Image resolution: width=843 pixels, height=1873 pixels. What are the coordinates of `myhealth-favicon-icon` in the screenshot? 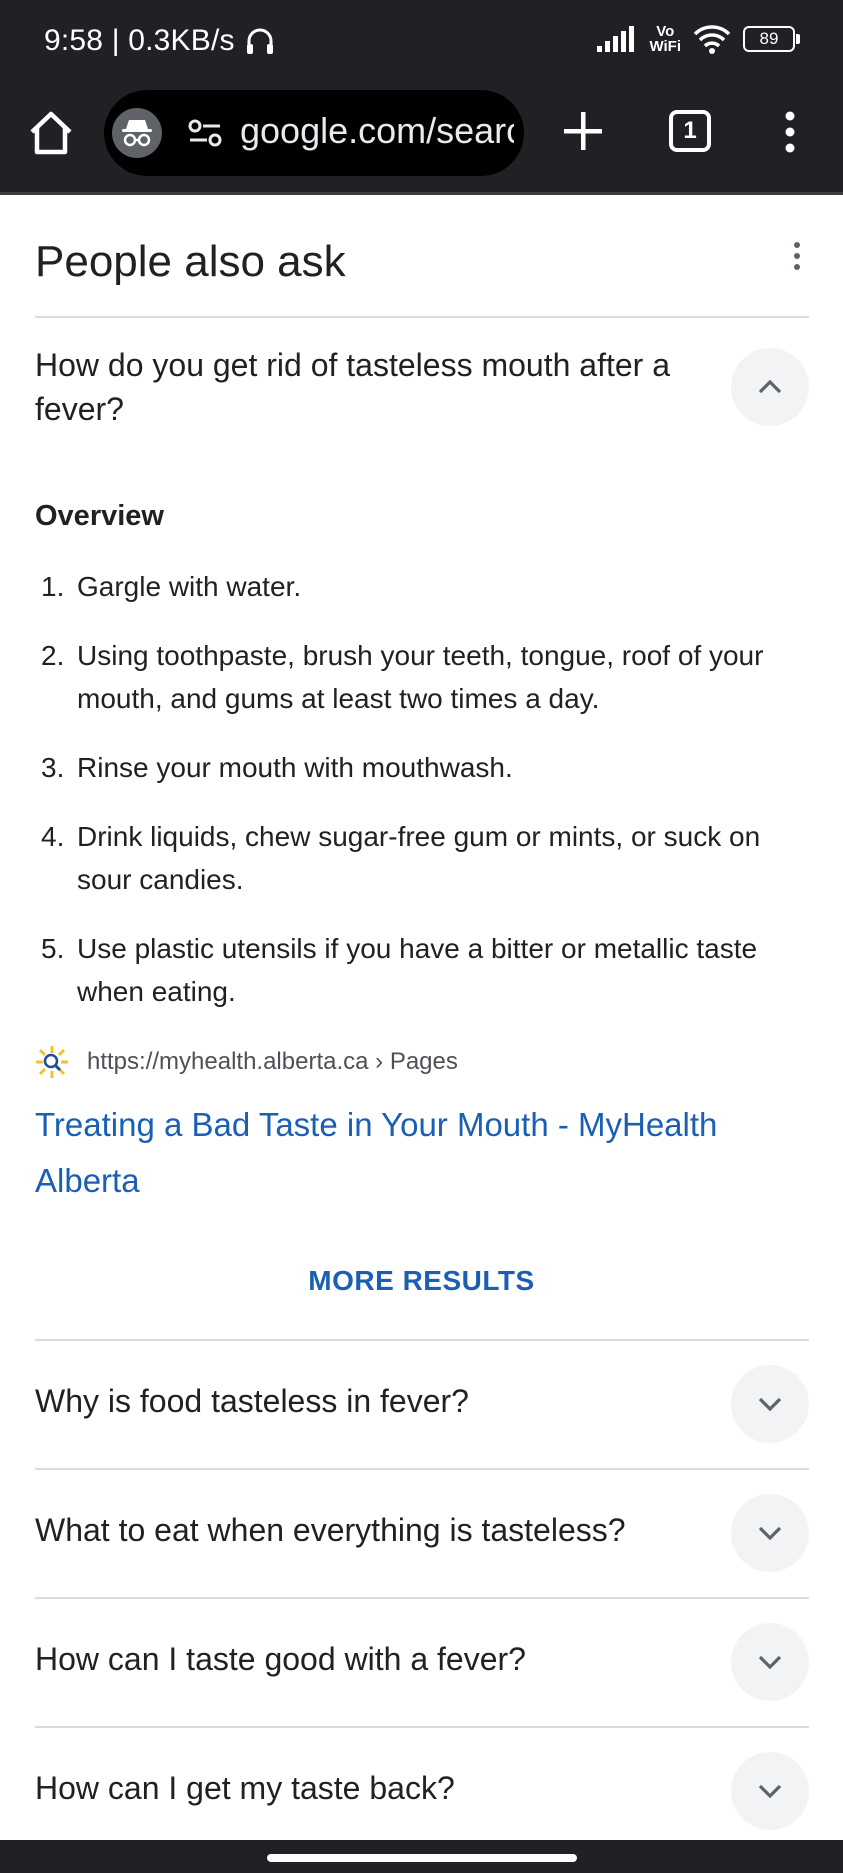 It's located at (52, 1062).